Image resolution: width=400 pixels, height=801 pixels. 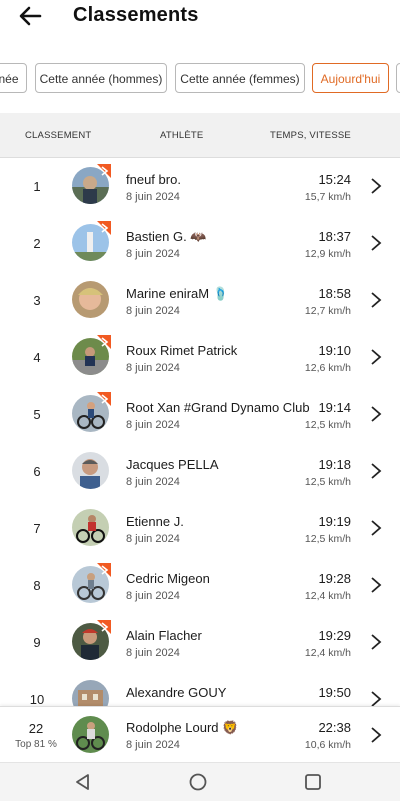 What do you see at coordinates (327, 254) in the screenshot?
I see `speed: 12,9 km/h` at bounding box center [327, 254].